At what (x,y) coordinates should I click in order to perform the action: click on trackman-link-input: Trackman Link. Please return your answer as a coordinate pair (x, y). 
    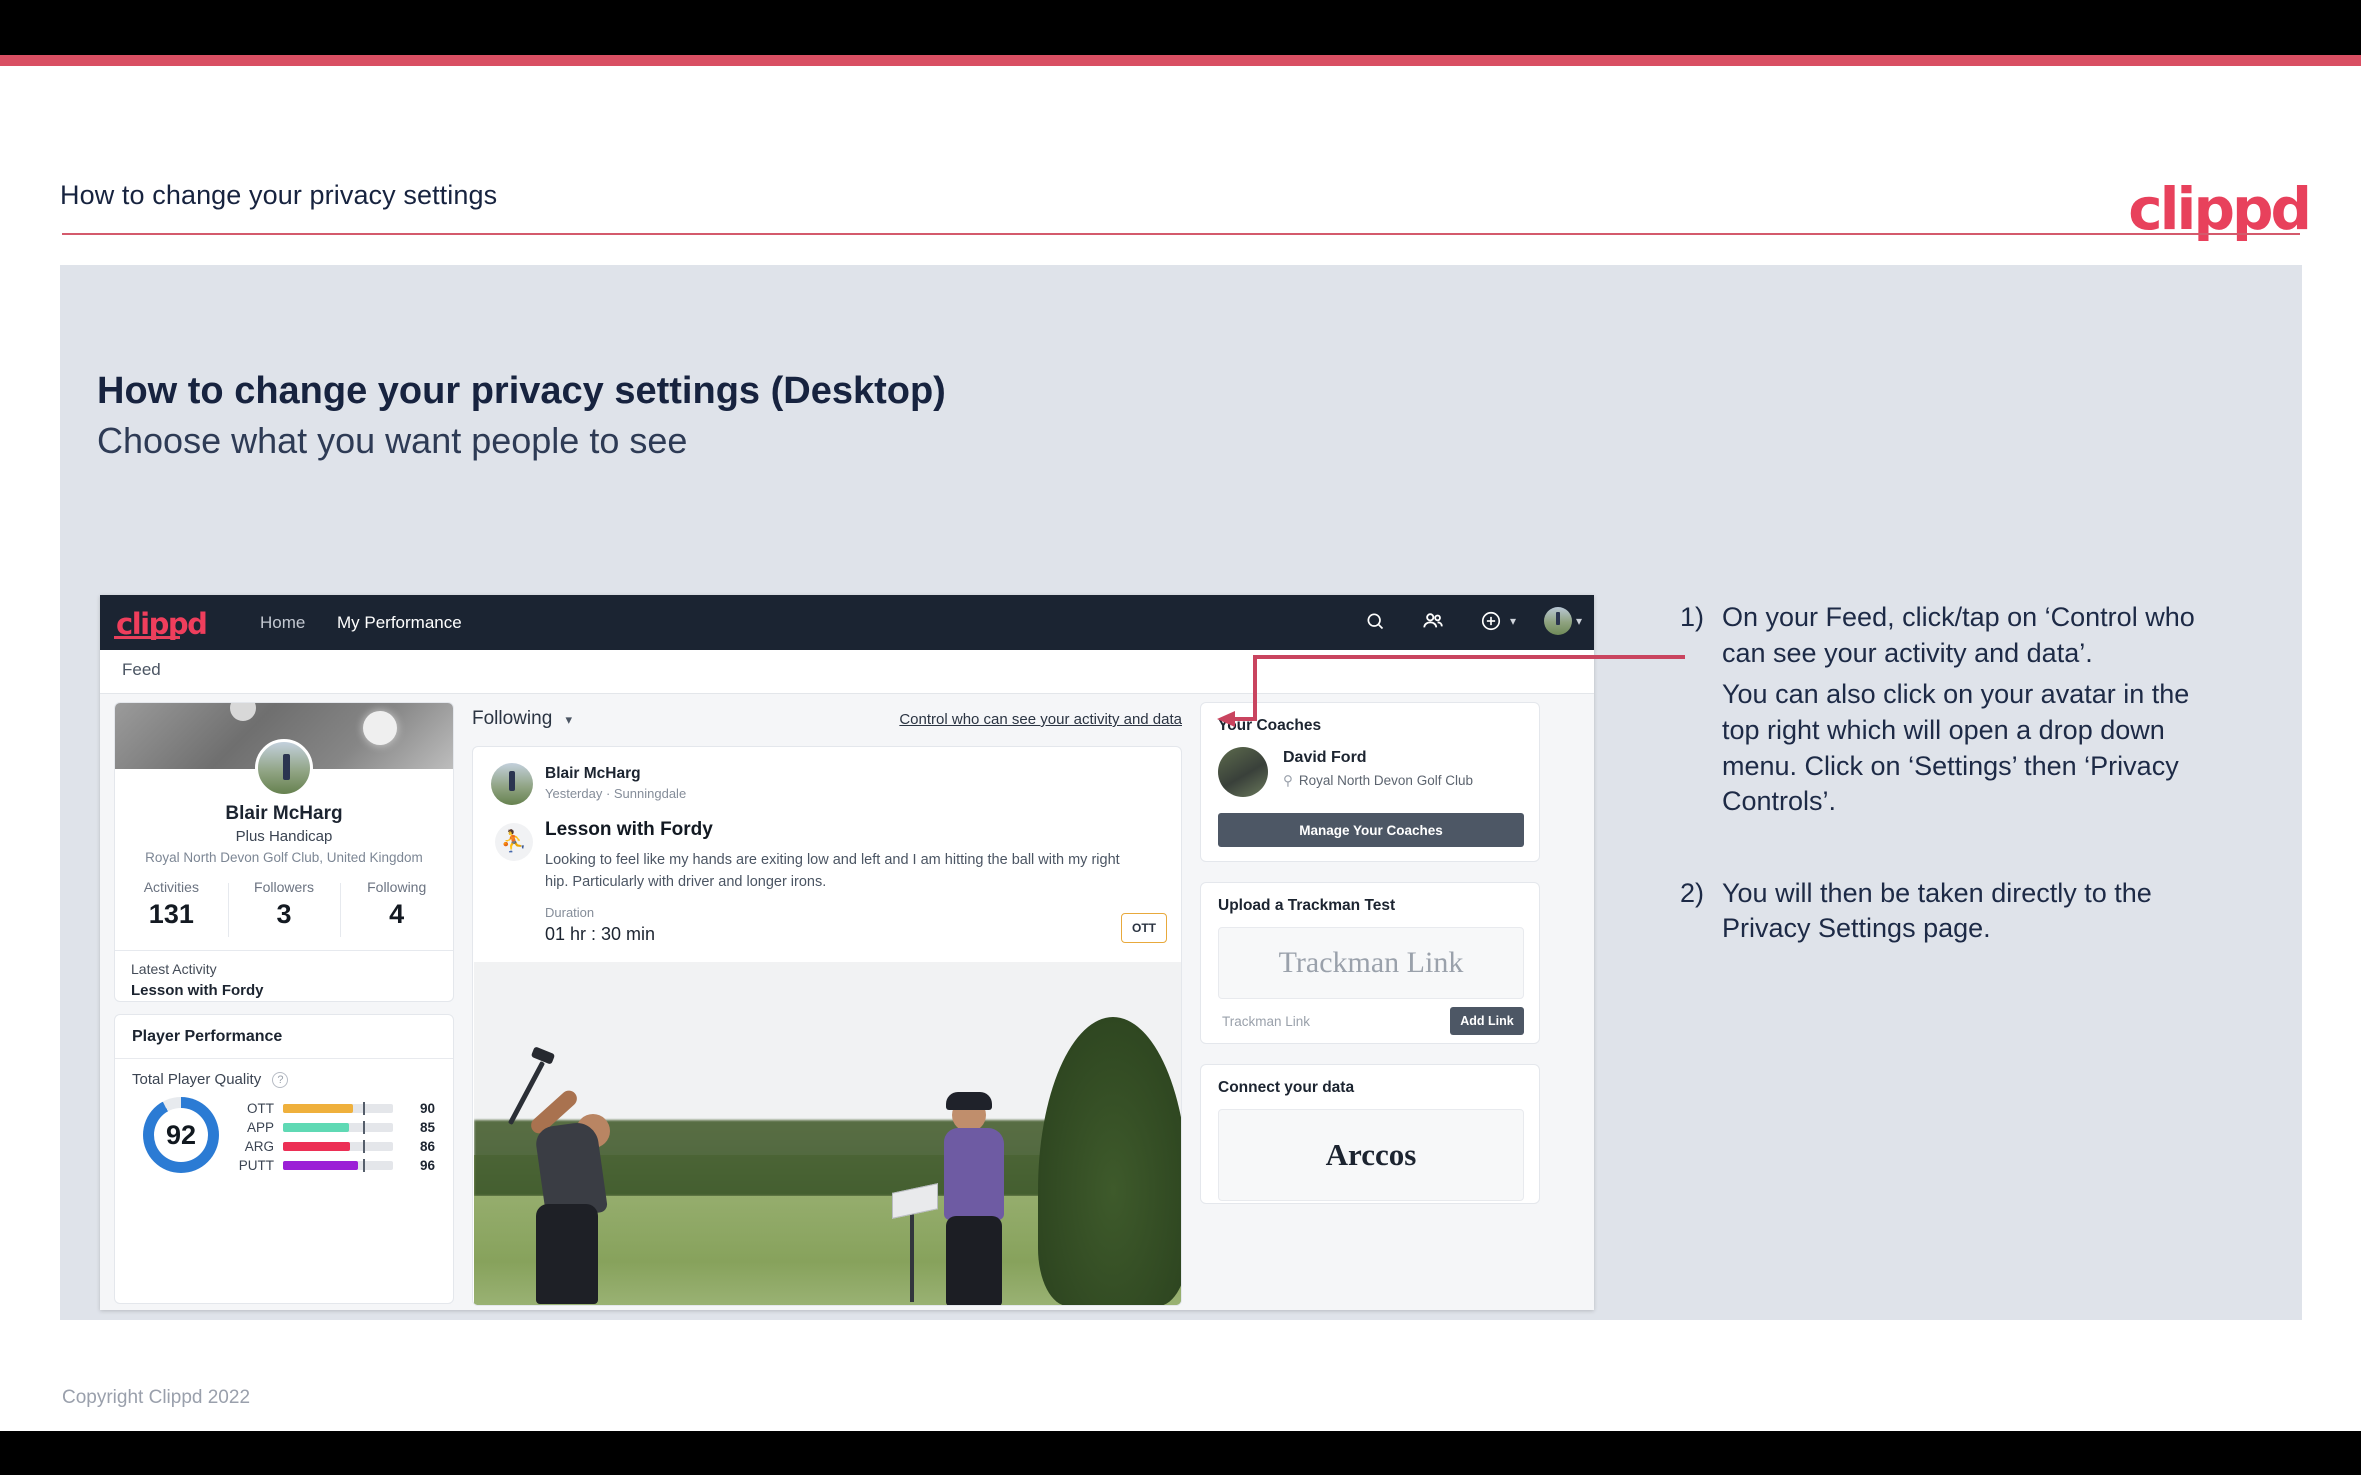
    Looking at the image, I should click on (1334, 1021).